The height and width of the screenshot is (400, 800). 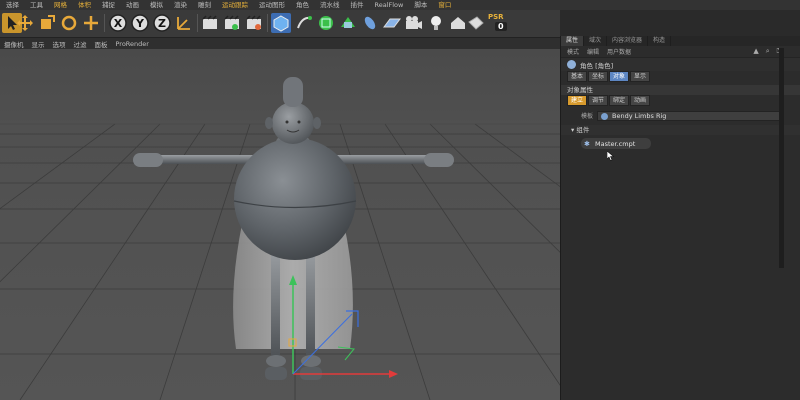 I want to click on y-axis-label: Y, so click(x=140, y=23).